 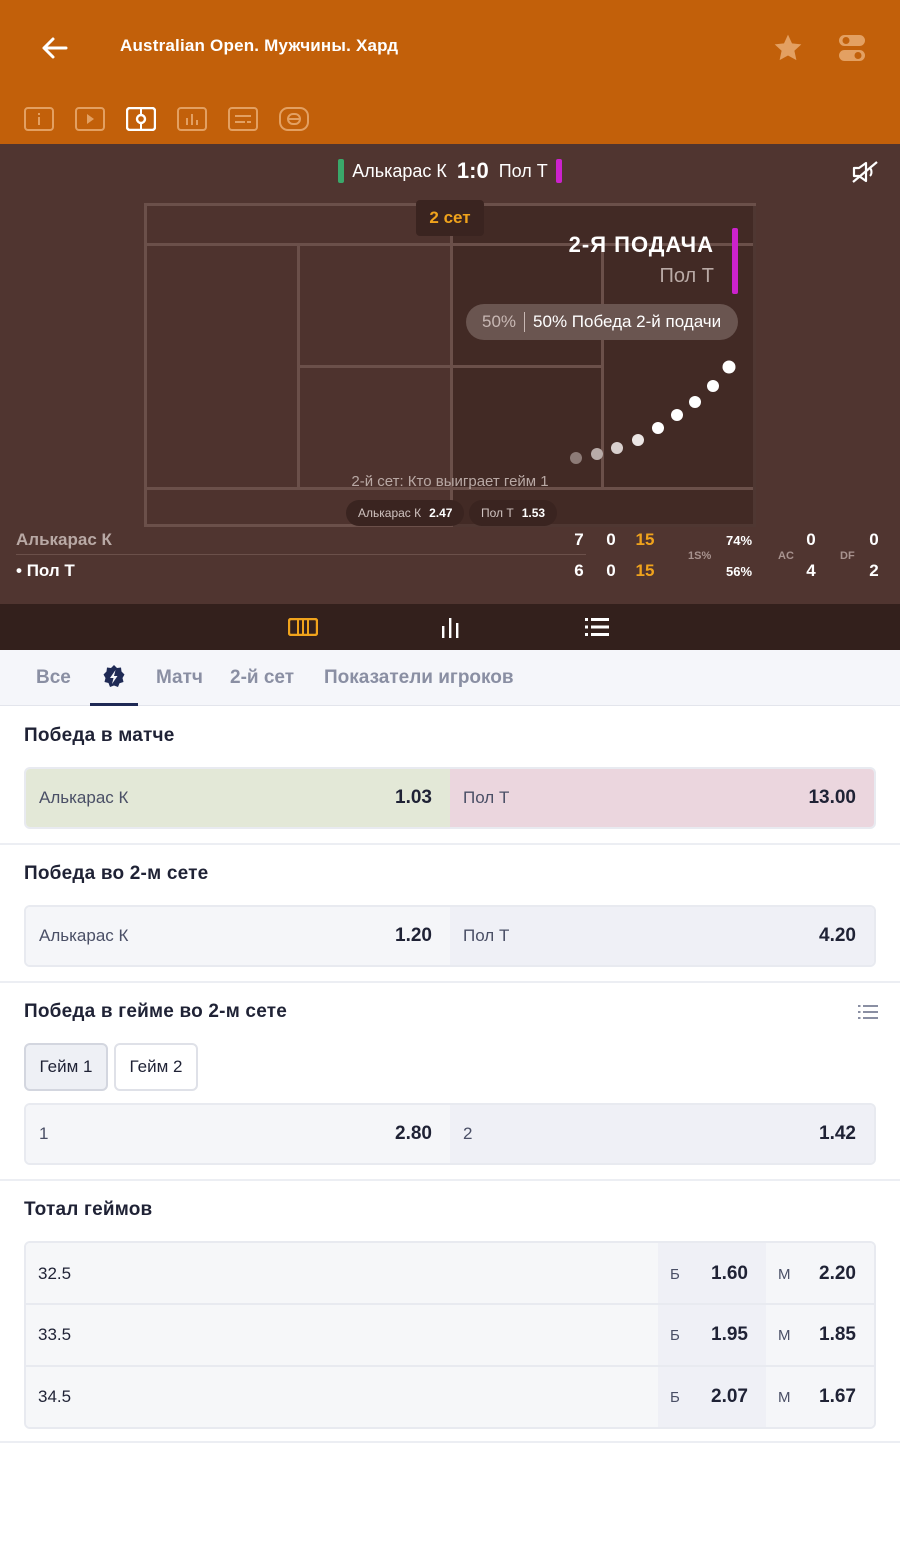 What do you see at coordinates (116, 873) in the screenshot?
I see `market-title: Победа во 2-м сете` at bounding box center [116, 873].